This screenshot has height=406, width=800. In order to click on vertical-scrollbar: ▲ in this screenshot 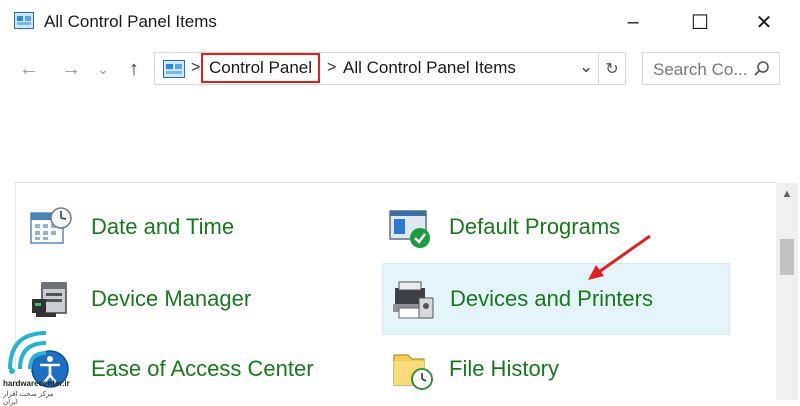, I will do `click(787, 291)`.